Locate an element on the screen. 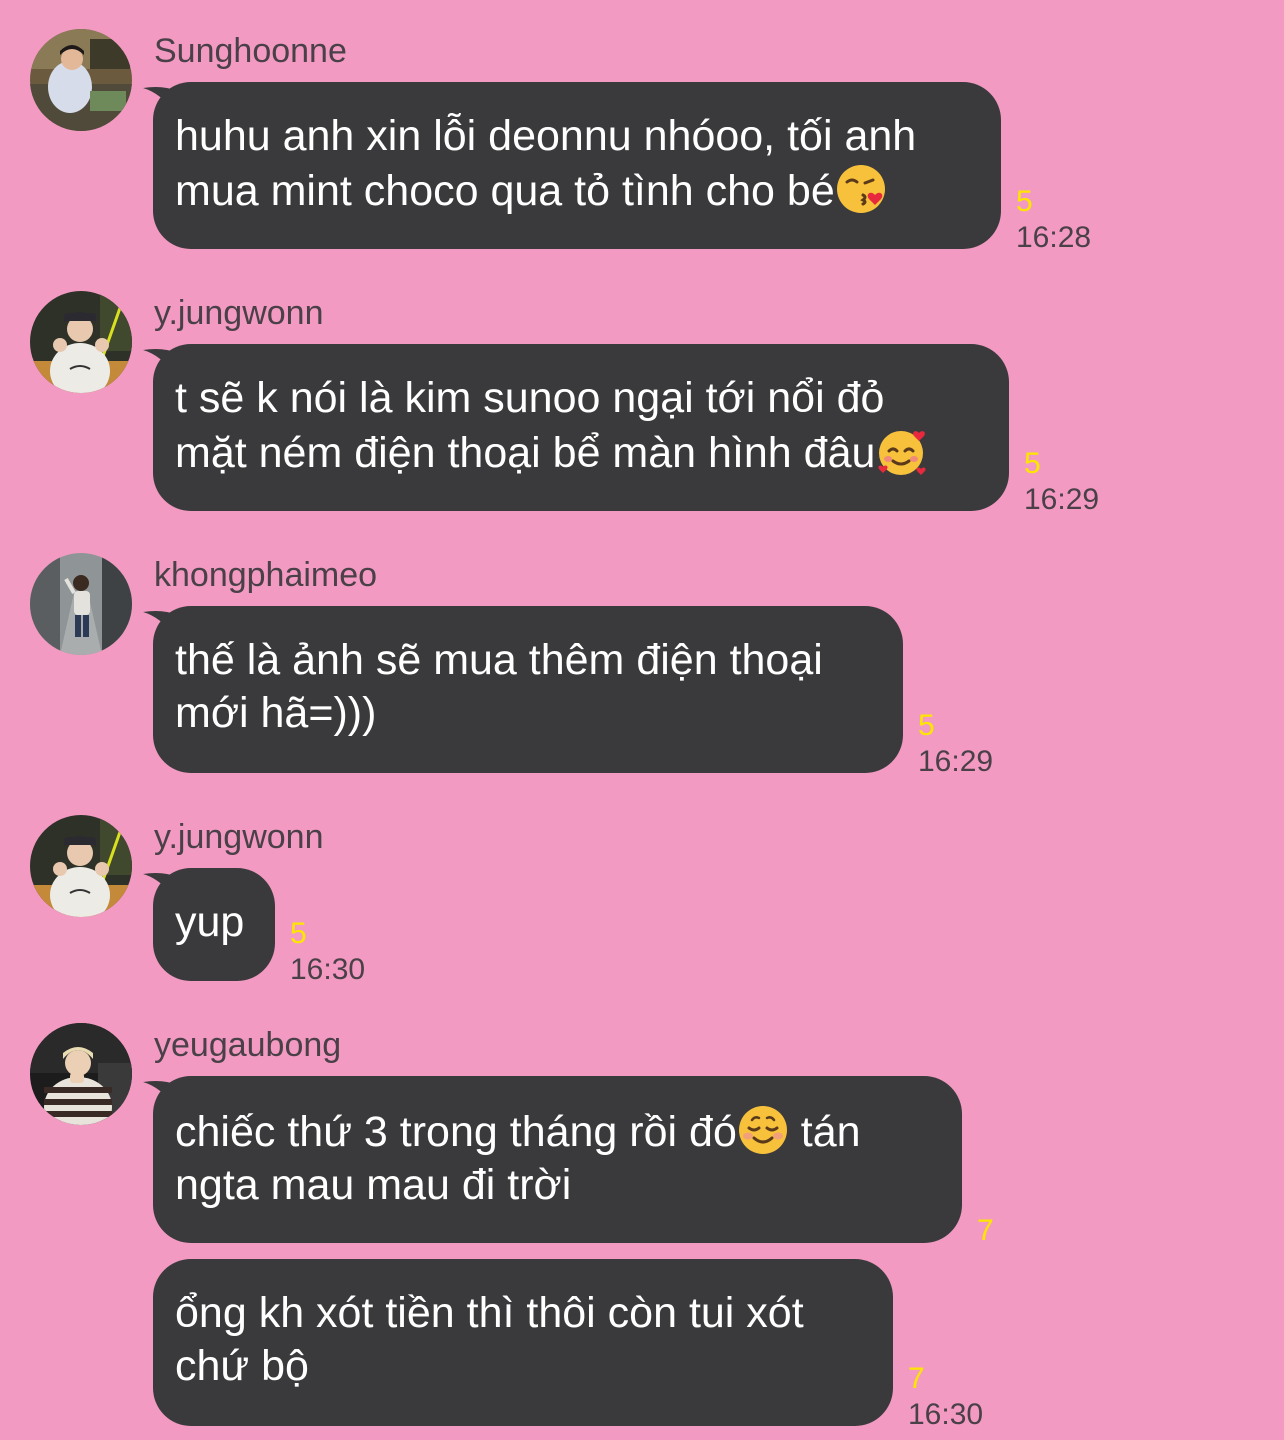 Image resolution: width=1284 pixels, height=1440 pixels. avatar-khongphaimeo is located at coordinates (81, 604).